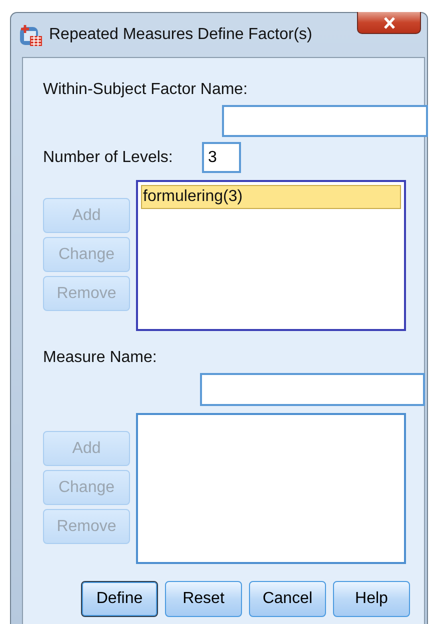 This screenshot has height=624, width=430. What do you see at coordinates (371, 599) in the screenshot?
I see `dialog-button: Help` at bounding box center [371, 599].